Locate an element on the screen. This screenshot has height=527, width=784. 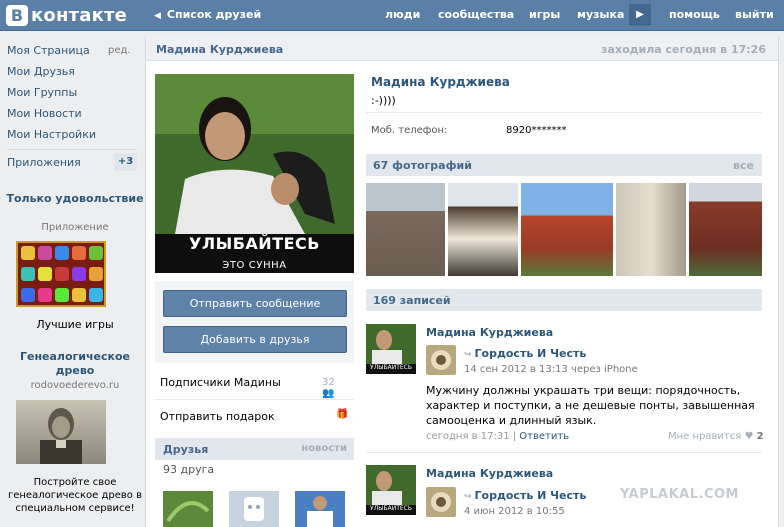
subscribers-count-value: 32 is located at coordinates (328, 382).